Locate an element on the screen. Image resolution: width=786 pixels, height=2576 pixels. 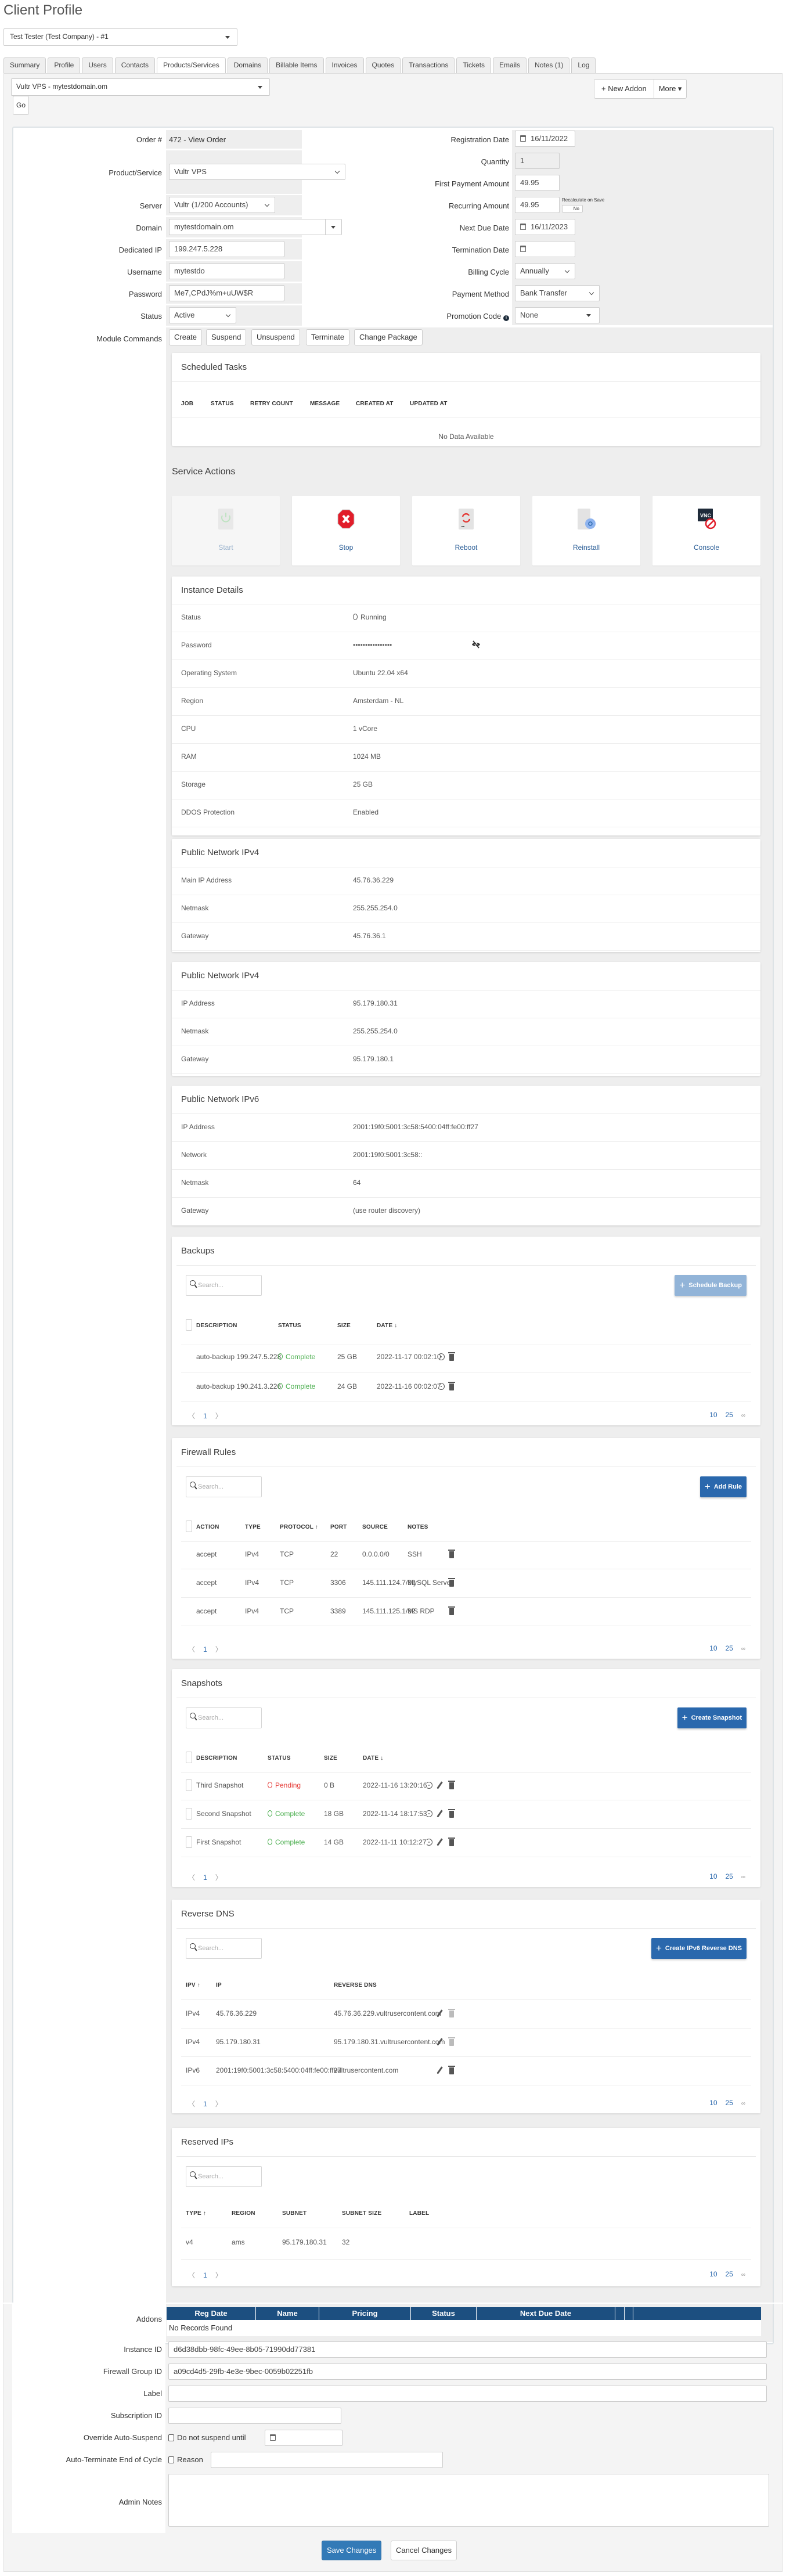
domain-dropdown-toggle is located at coordinates (333, 227).